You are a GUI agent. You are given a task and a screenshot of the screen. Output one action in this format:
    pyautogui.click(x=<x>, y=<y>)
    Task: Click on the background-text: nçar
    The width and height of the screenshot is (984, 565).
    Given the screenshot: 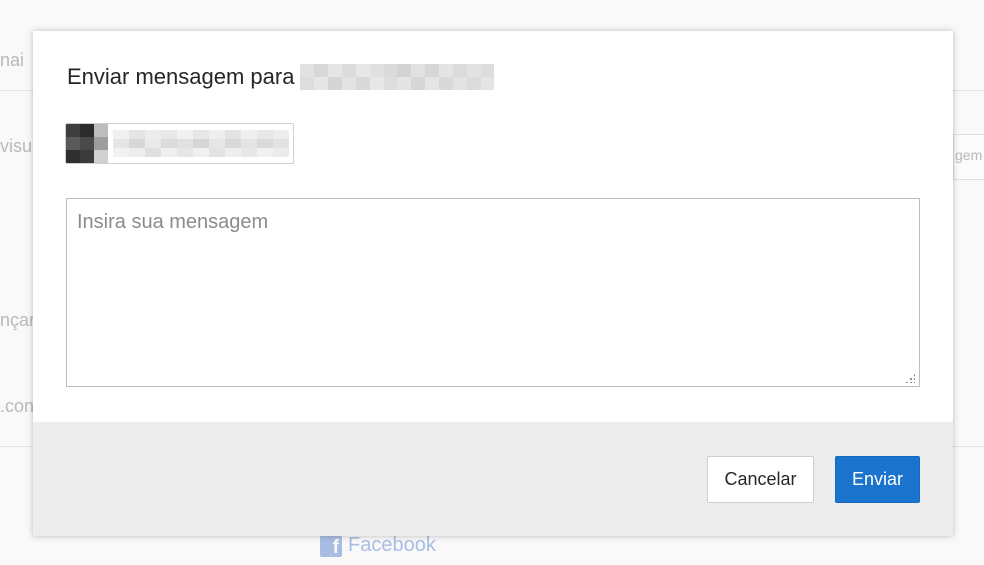 What is the action you would take?
    pyautogui.click(x=18, y=320)
    